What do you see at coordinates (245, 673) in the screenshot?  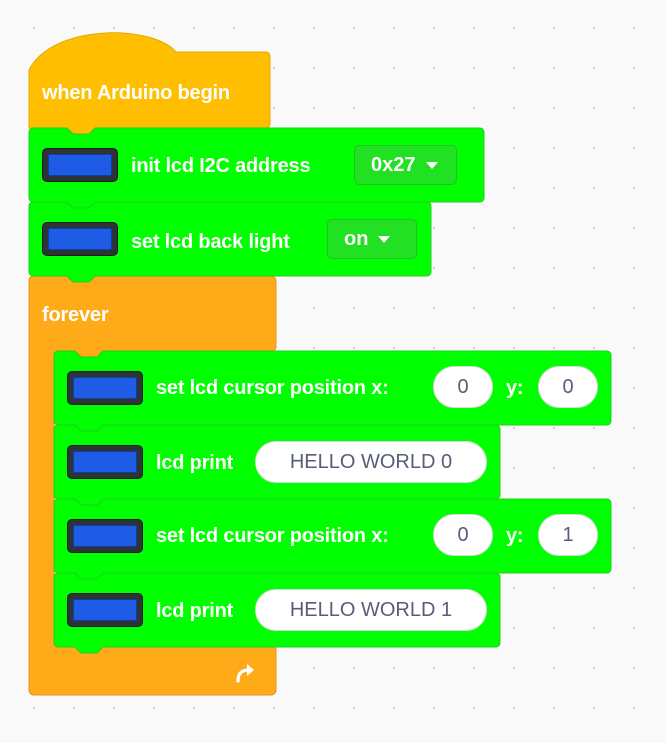 I see `loop-arrow-icon` at bounding box center [245, 673].